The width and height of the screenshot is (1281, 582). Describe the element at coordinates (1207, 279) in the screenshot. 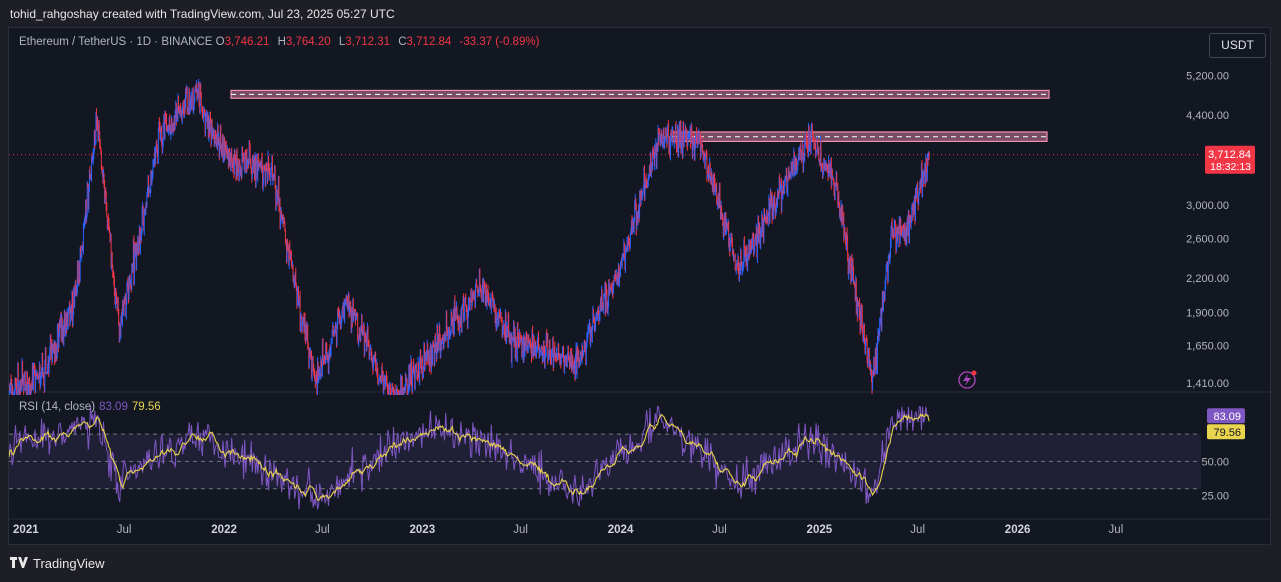

I see `price-tick-label: 2,200.00` at that location.